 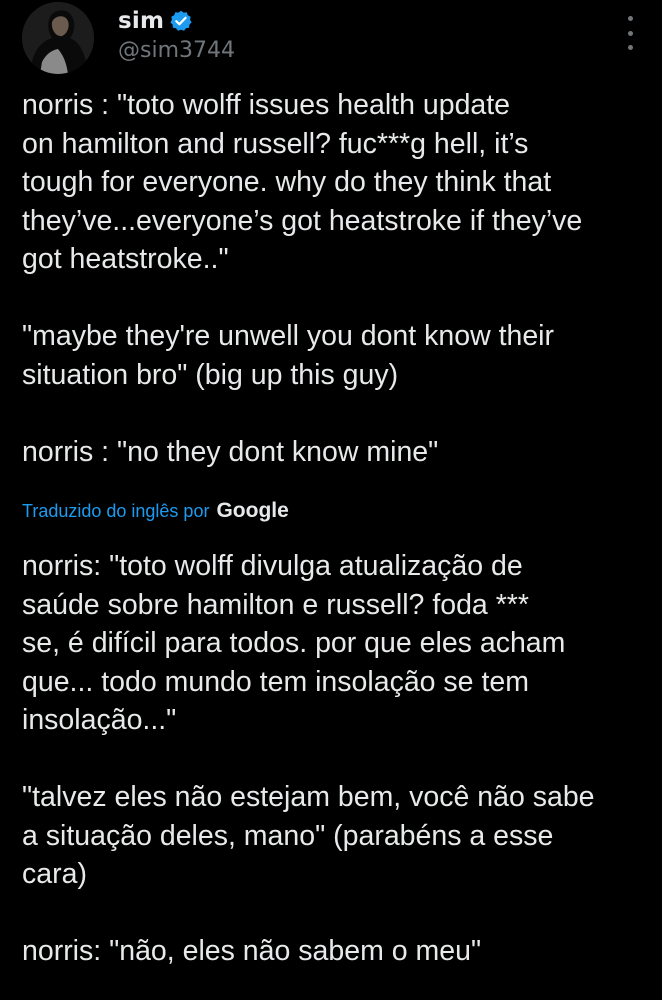 I want to click on translation-label: Traduzido do inglês por, so click(x=115, y=511).